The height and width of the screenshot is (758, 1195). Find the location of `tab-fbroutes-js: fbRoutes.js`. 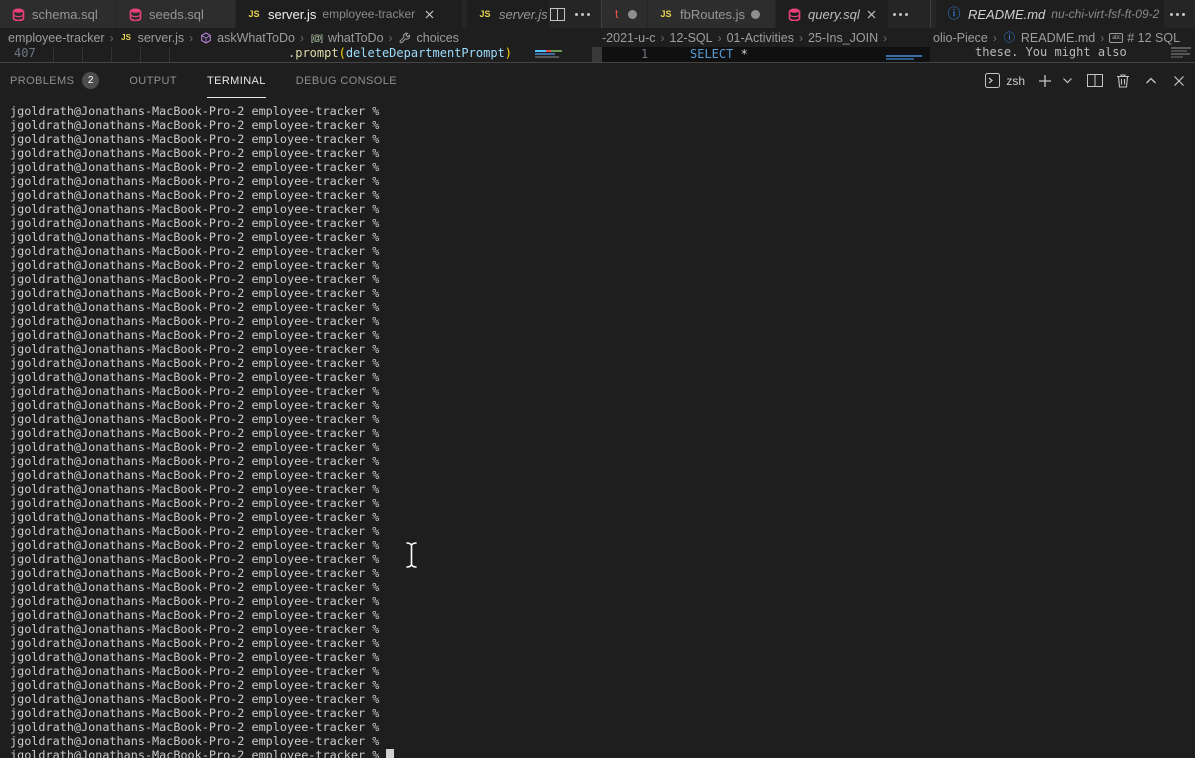

tab-fbroutes-js: fbRoutes.js is located at coordinates (712, 14).